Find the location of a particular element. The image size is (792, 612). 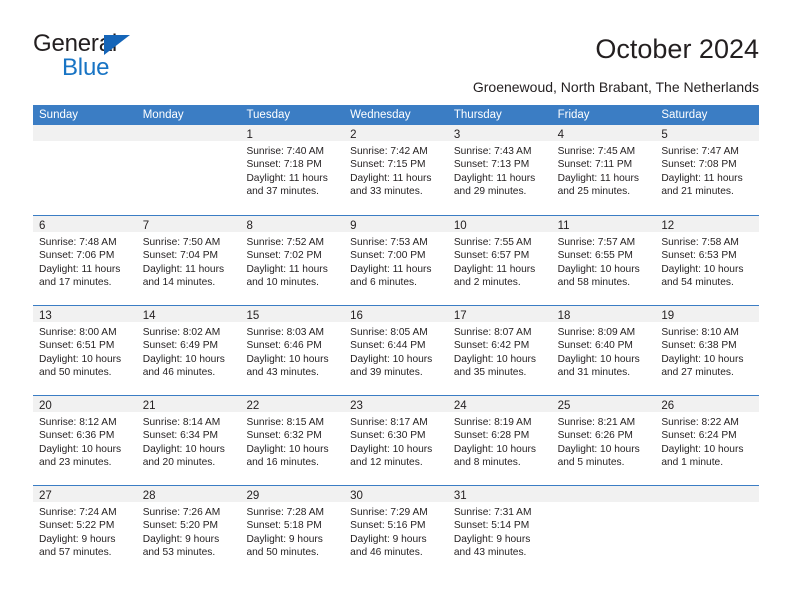

weekday-header-tuesday: Tuesday is located at coordinates (268, 115).